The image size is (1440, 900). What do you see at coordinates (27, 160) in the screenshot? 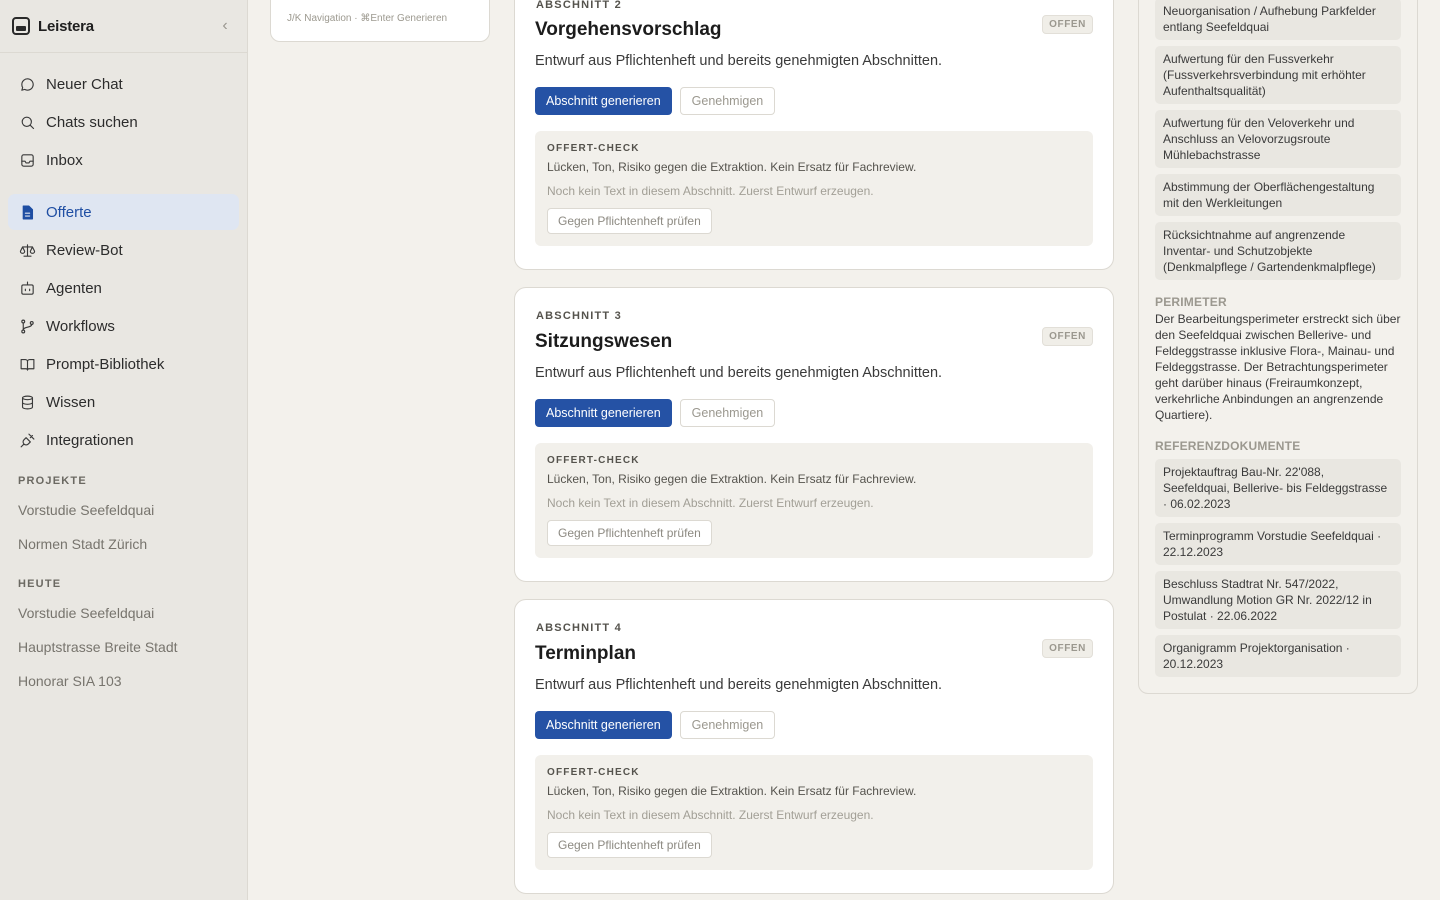
I see `inbox-icon` at bounding box center [27, 160].